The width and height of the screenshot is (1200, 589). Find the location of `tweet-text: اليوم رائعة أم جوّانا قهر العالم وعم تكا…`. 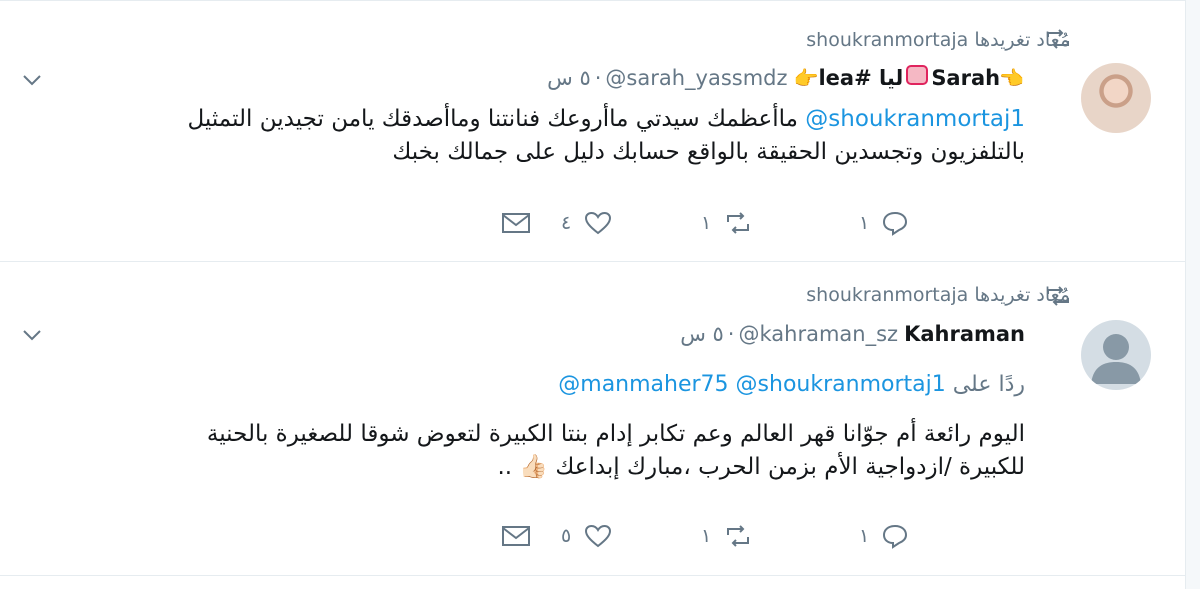

tweet-text: اليوم رائعة أم جوّانا قهر العالم وعم تكا… is located at coordinates (525, 451).